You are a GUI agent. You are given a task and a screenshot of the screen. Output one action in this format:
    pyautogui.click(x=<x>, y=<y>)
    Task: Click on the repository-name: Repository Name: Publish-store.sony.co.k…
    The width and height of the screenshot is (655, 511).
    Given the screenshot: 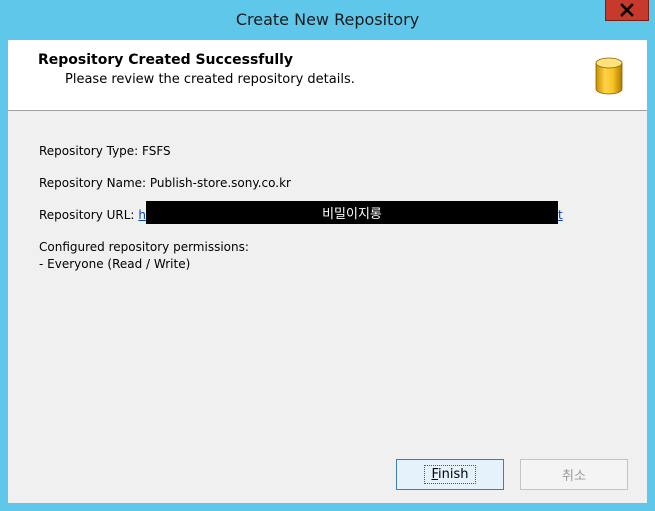 What is the action you would take?
    pyautogui.click(x=165, y=183)
    